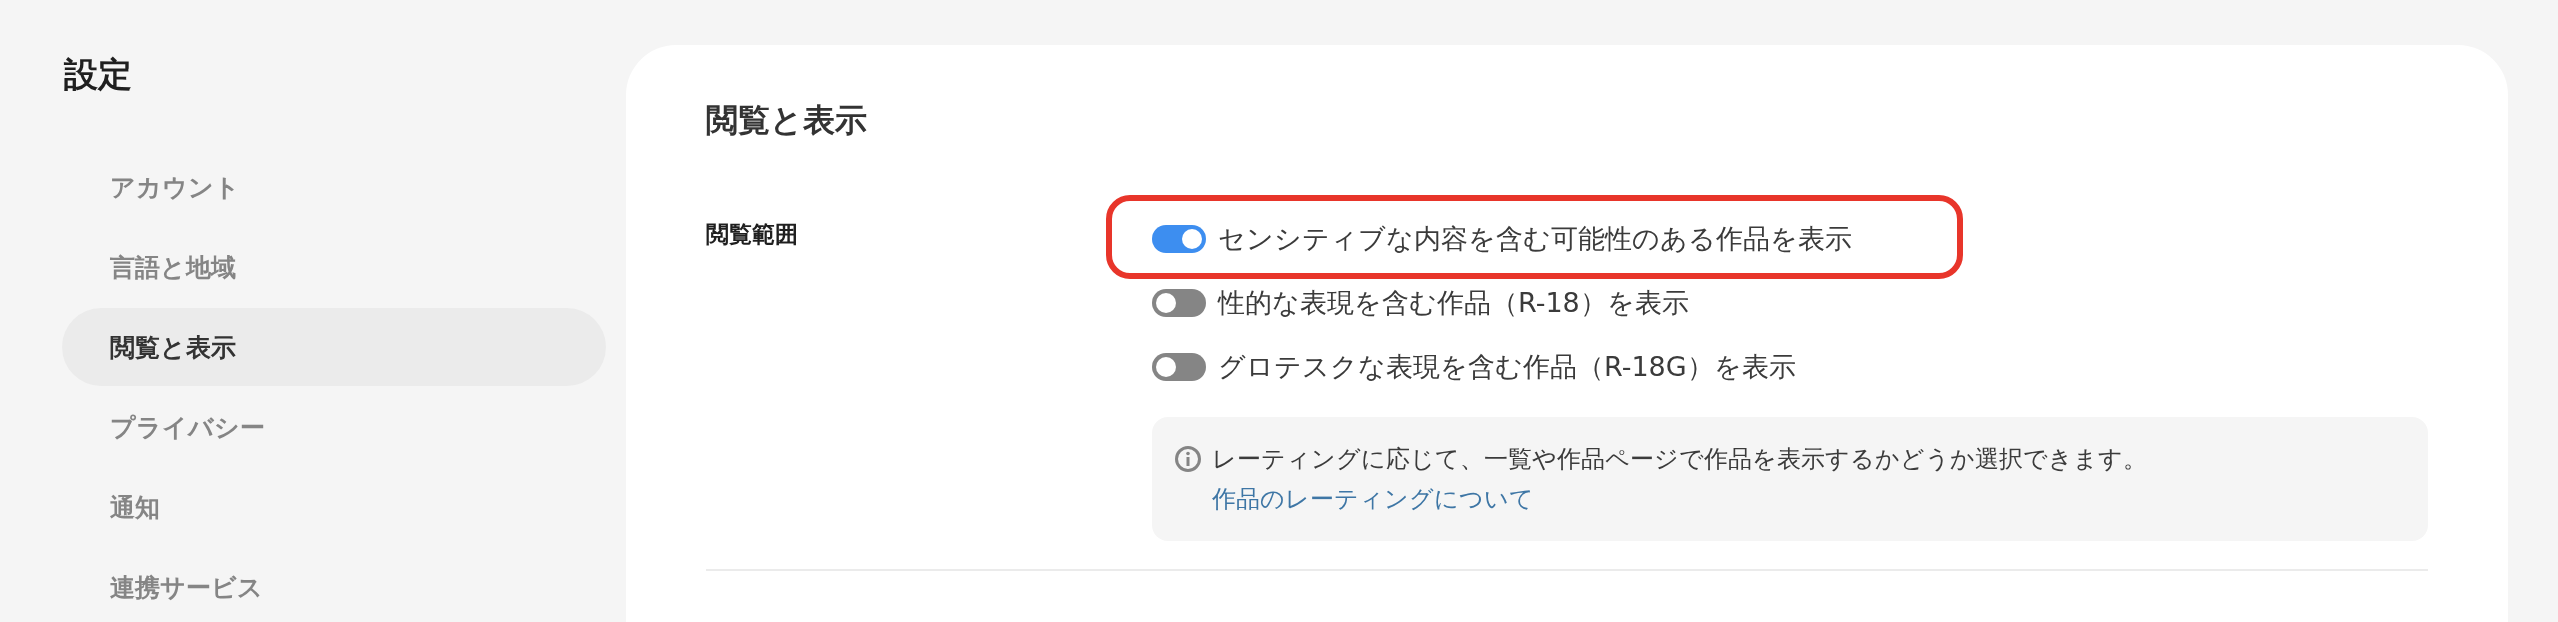 The image size is (2558, 622). What do you see at coordinates (98, 74) in the screenshot?
I see `settings-title: 設定` at bounding box center [98, 74].